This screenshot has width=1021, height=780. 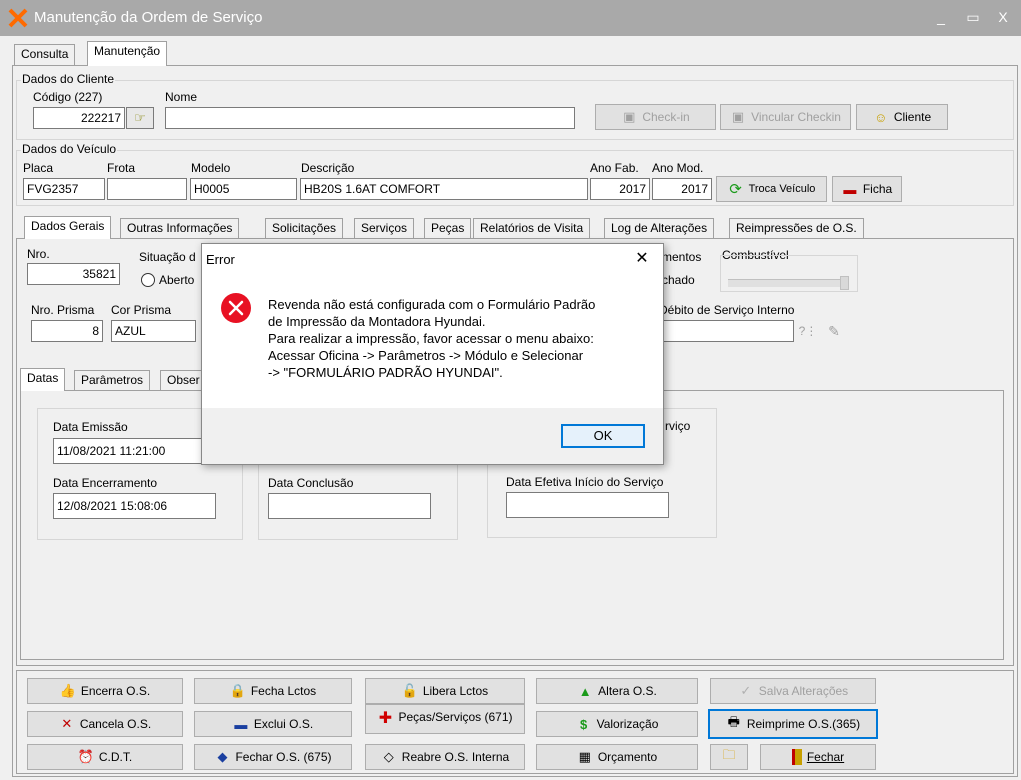 What do you see at coordinates (617, 724) in the screenshot?
I see `valorizacao-button: $ Valorização` at bounding box center [617, 724].